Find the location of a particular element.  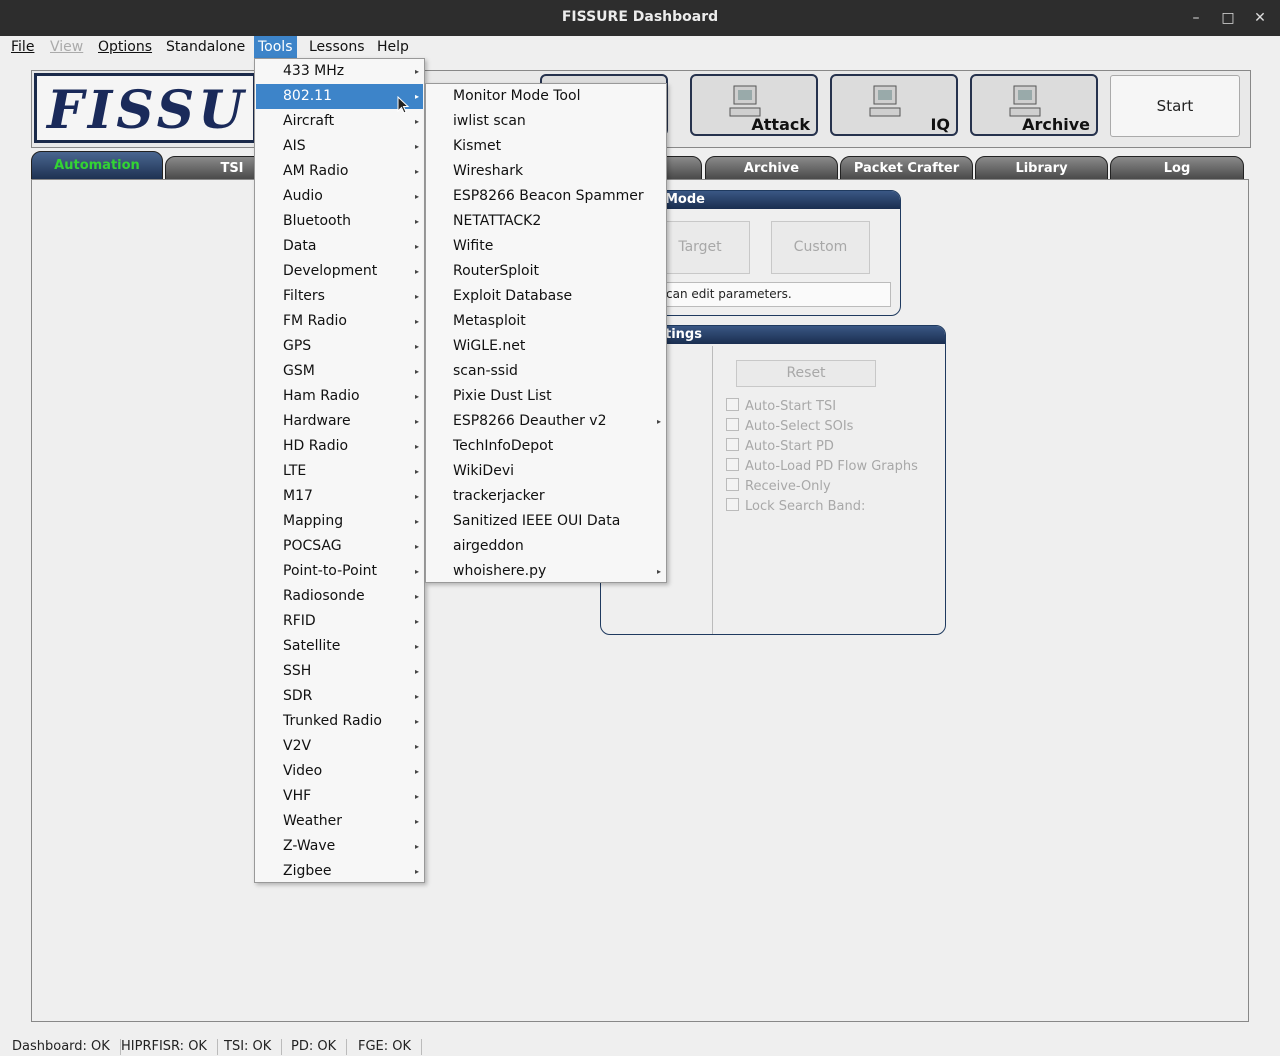

submenu-item: NETATTACK2 is located at coordinates (546, 221).